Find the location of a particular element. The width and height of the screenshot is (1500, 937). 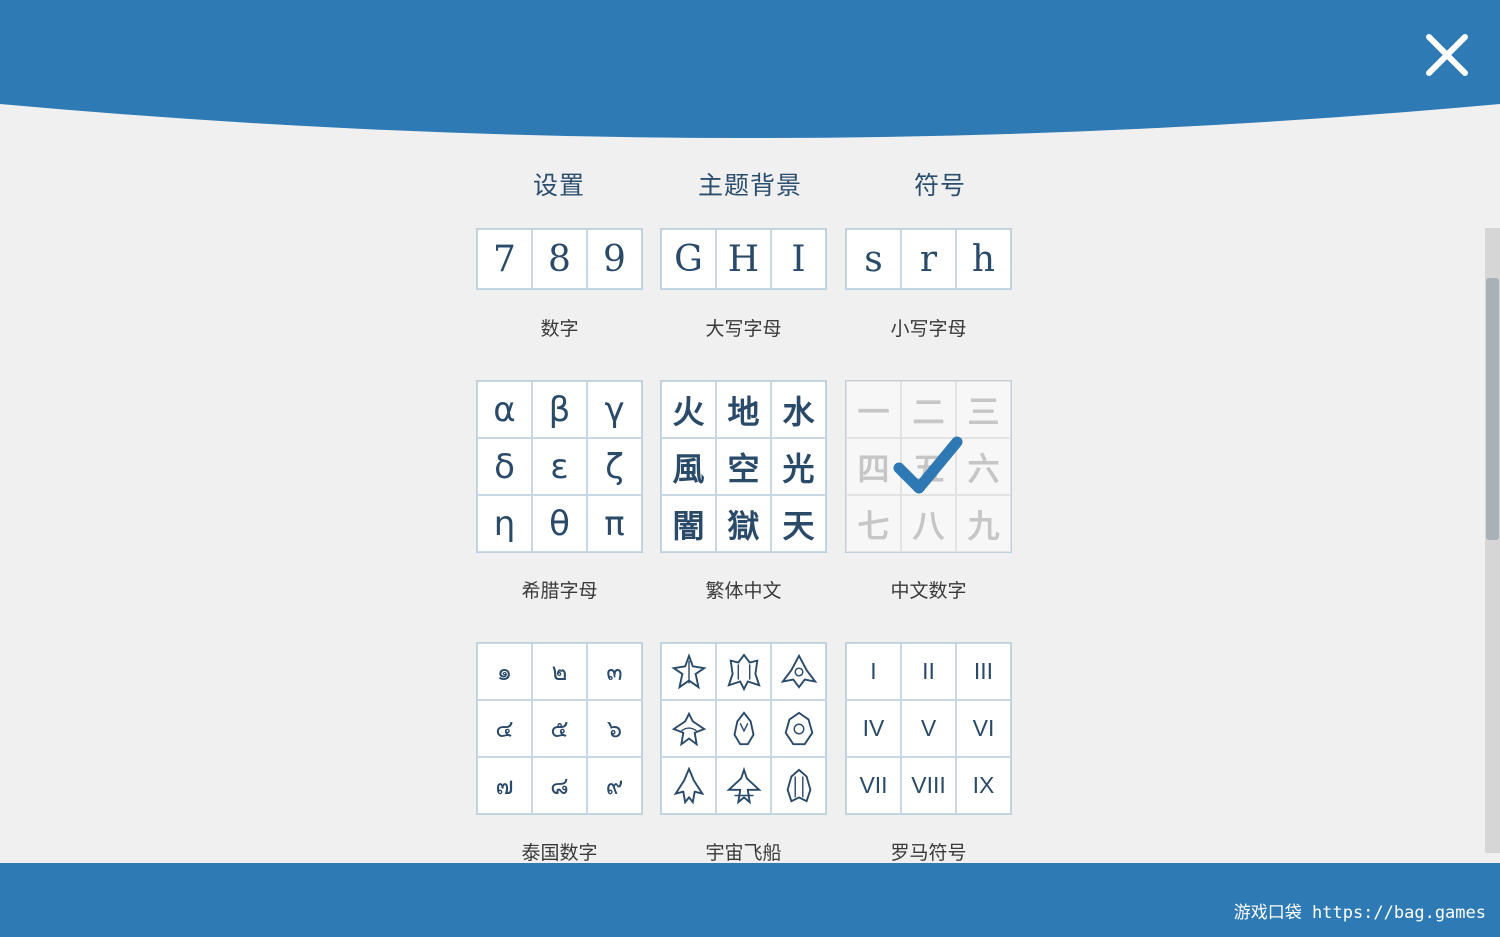

symbol-set-chinese-numerals: 一 二 三 四 五 六 七 八 九 is located at coordinates (928, 466).